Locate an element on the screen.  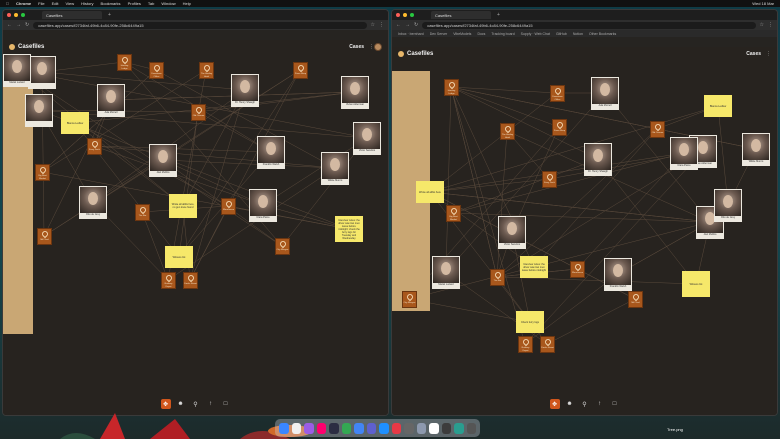
person-card: Ada Morrell is located at coordinates (111, 100).